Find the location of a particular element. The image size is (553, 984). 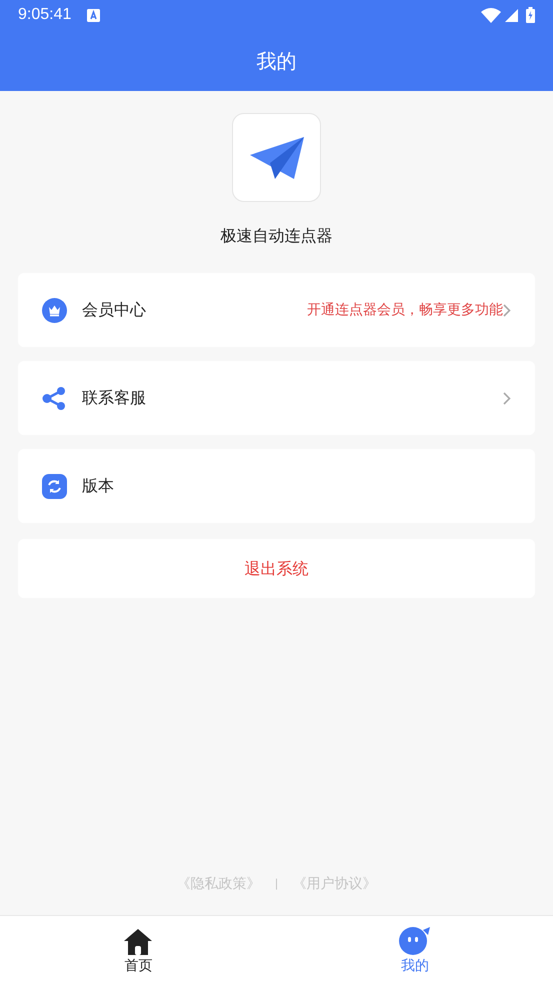

menu-label: 联系客服 is located at coordinates (114, 398).